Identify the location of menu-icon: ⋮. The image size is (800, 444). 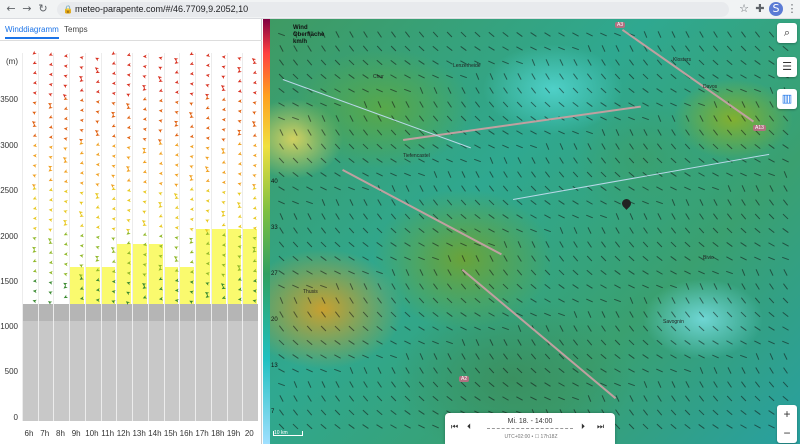
(792, 9).